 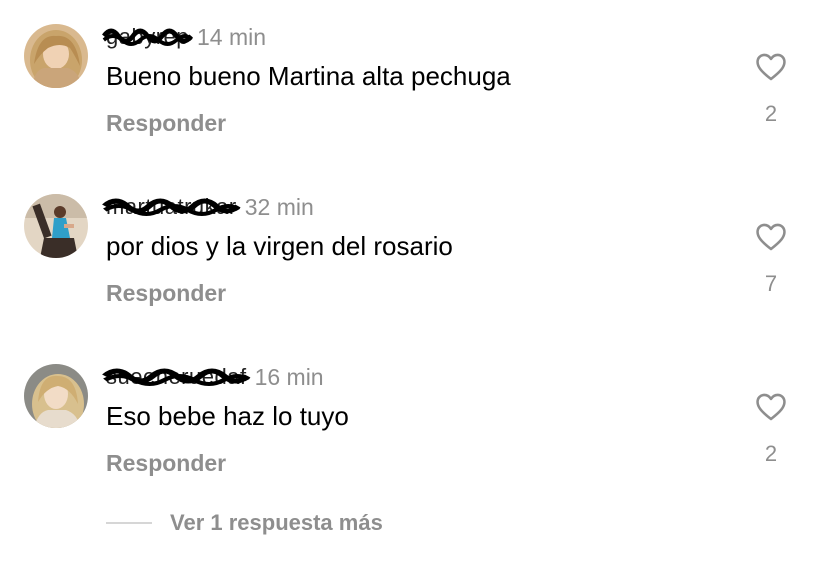 I want to click on comment-text: por dios y la virgen del rosario, so click(x=279, y=246).